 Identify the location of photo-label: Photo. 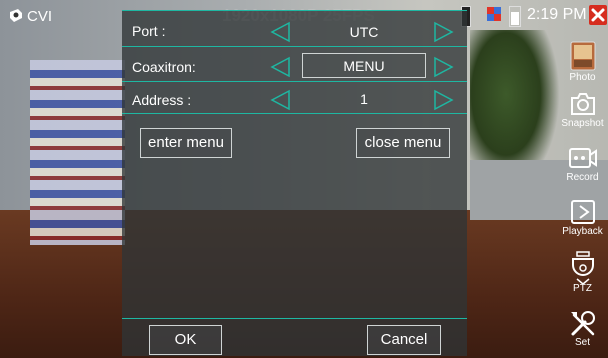
(582, 77).